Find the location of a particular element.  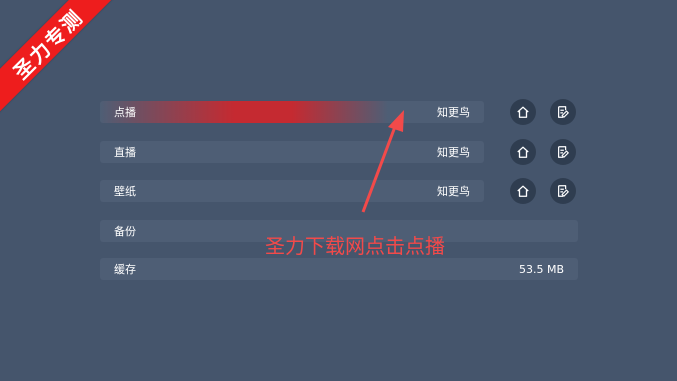

row-label: 直播 is located at coordinates (125, 152).